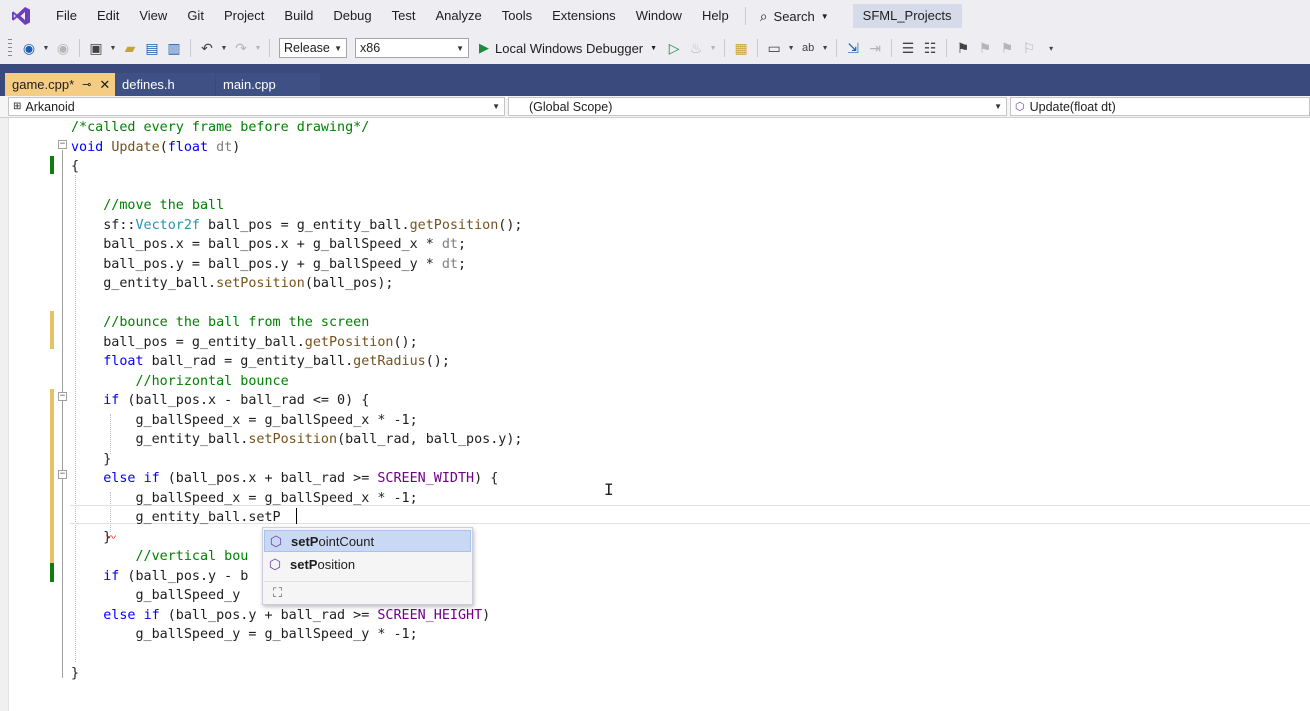  Describe the element at coordinates (296, 516) in the screenshot. I see `text-caret` at that location.